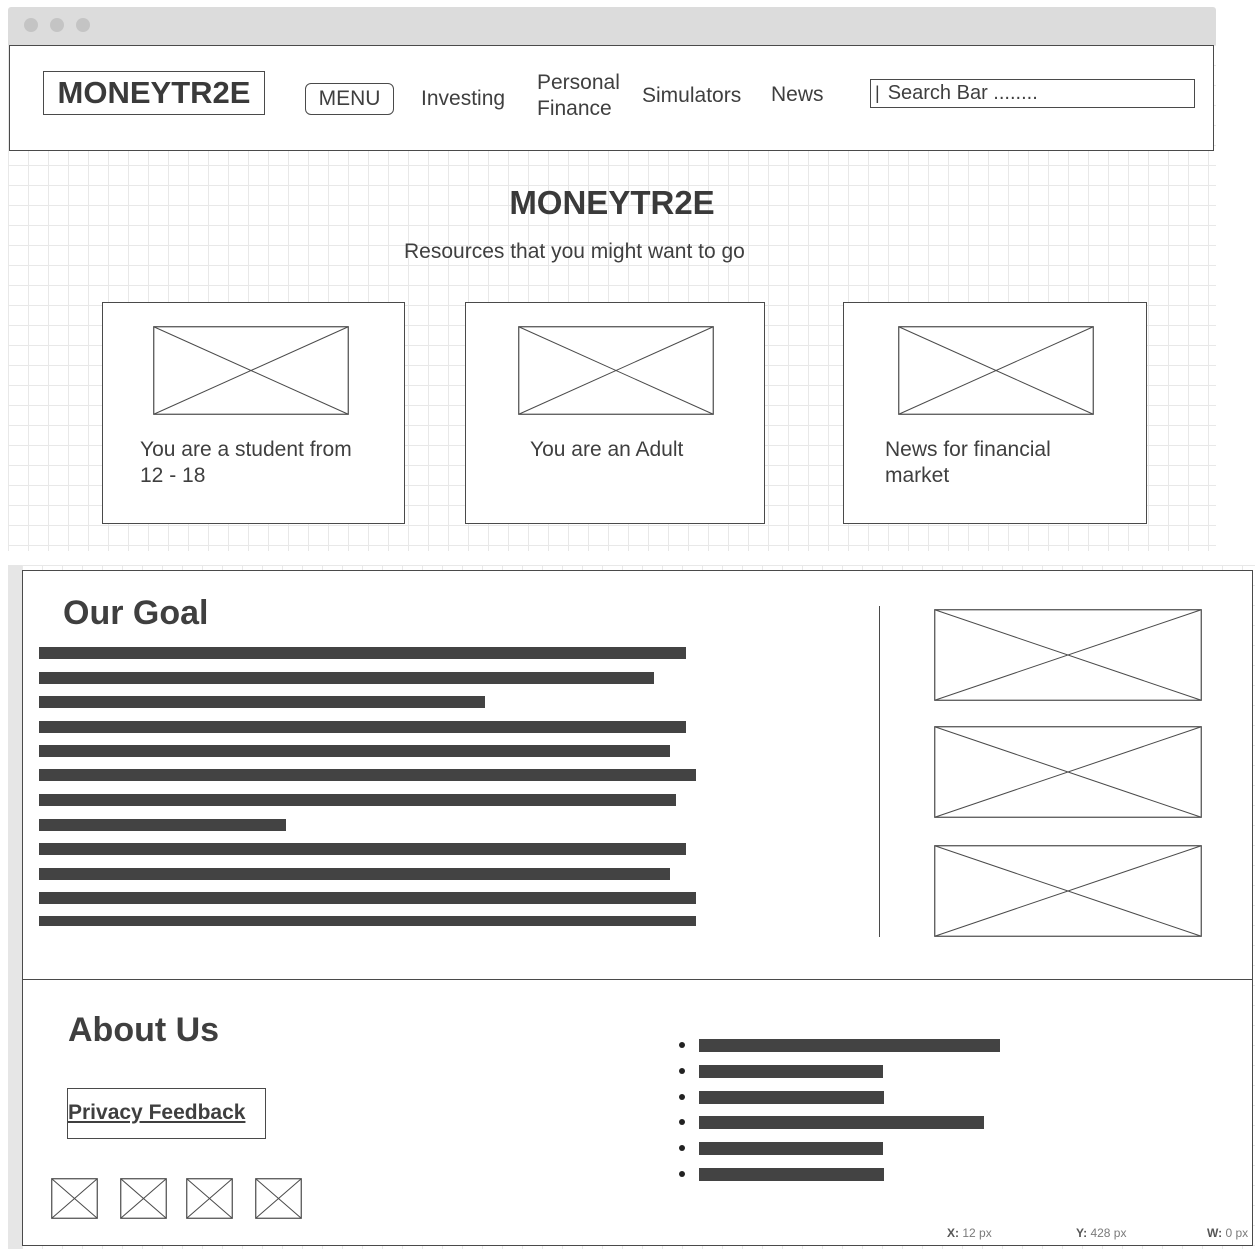  Describe the element at coordinates (144, 1030) in the screenshot. I see `about-heading: About Us` at that location.